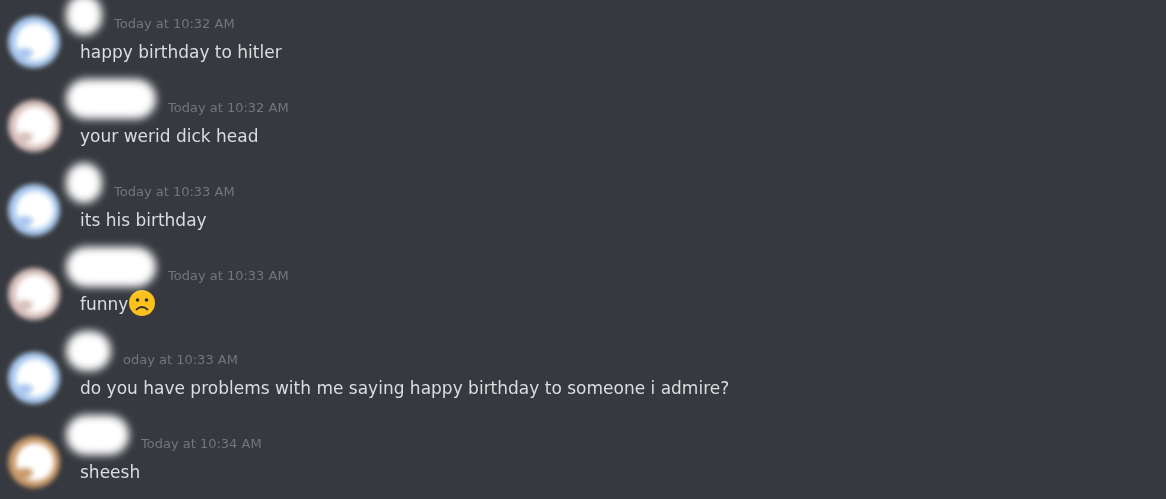  Describe the element at coordinates (180, 360) in the screenshot. I see `message-timestamp: oday at 10:33 AM` at that location.